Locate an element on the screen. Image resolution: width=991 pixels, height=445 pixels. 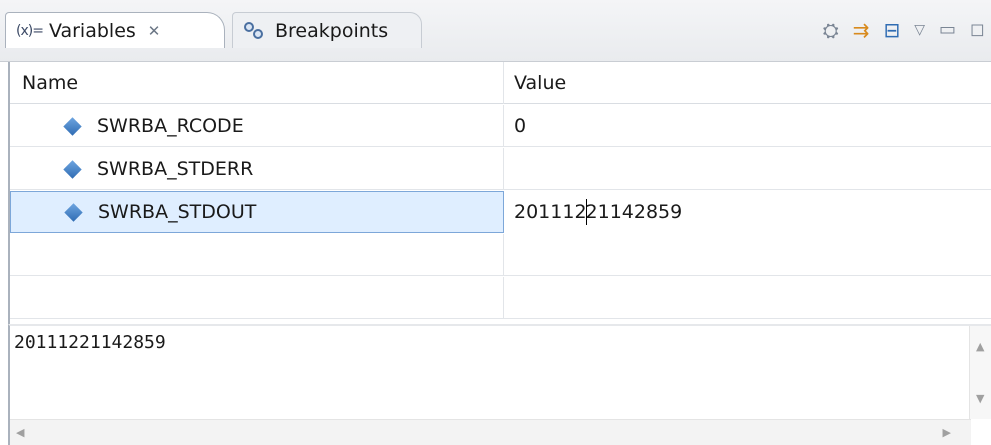
show-type-names-icon: ⛭ is located at coordinates (831, 30).